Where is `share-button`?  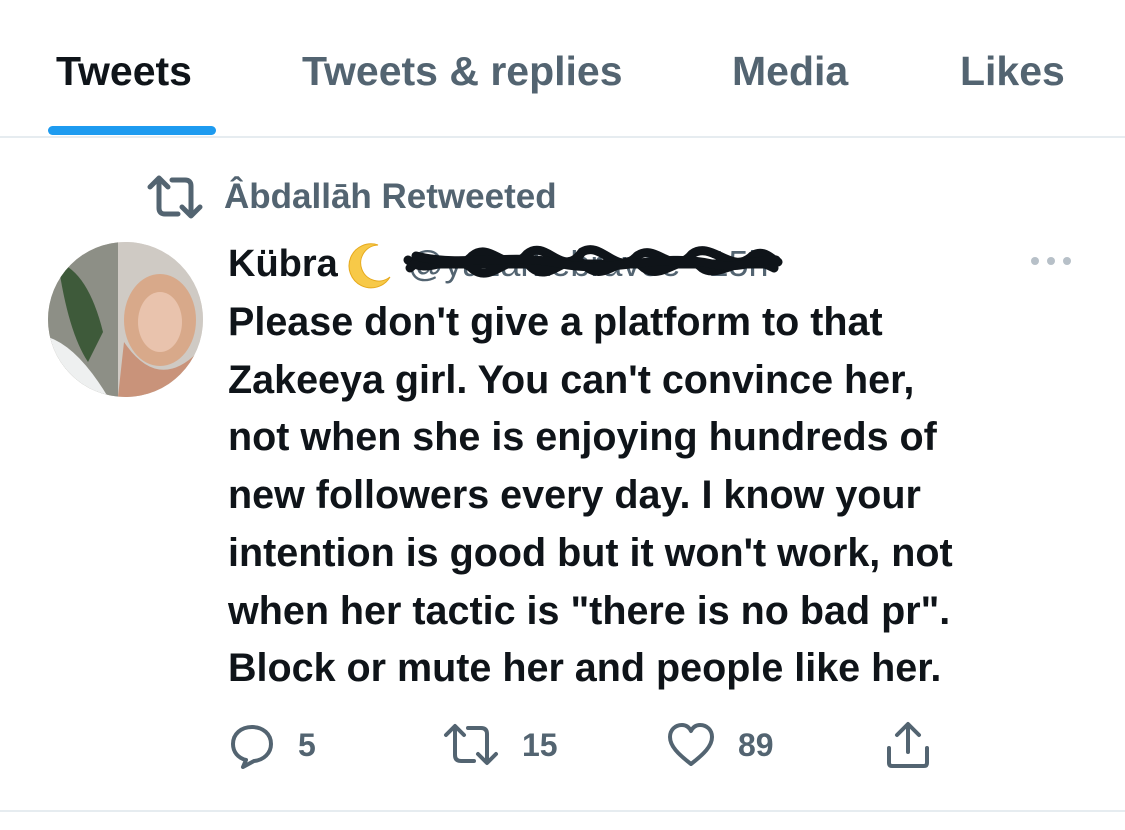
share-button is located at coordinates (908, 745).